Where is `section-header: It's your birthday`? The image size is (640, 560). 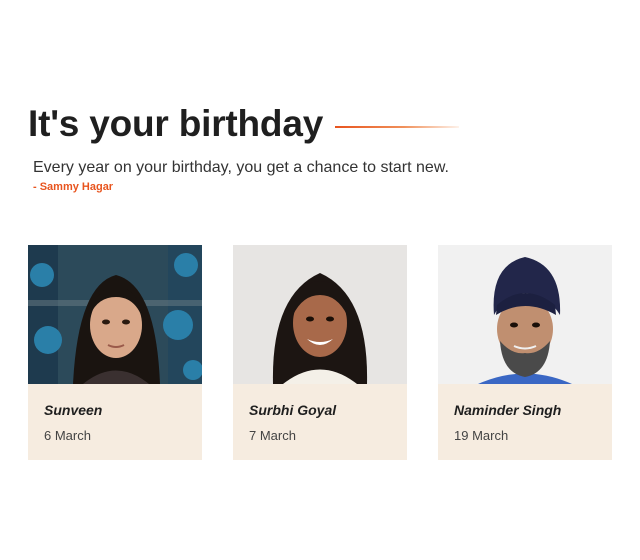
section-header: It's your birthday is located at coordinates (244, 124).